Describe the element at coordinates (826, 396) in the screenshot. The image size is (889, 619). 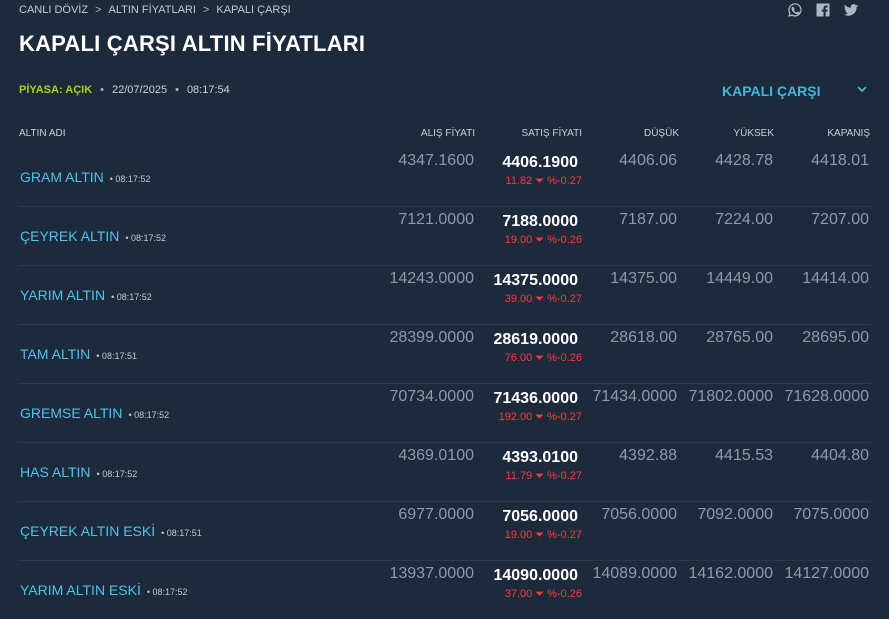
I see `close-price: 71628.0000` at that location.